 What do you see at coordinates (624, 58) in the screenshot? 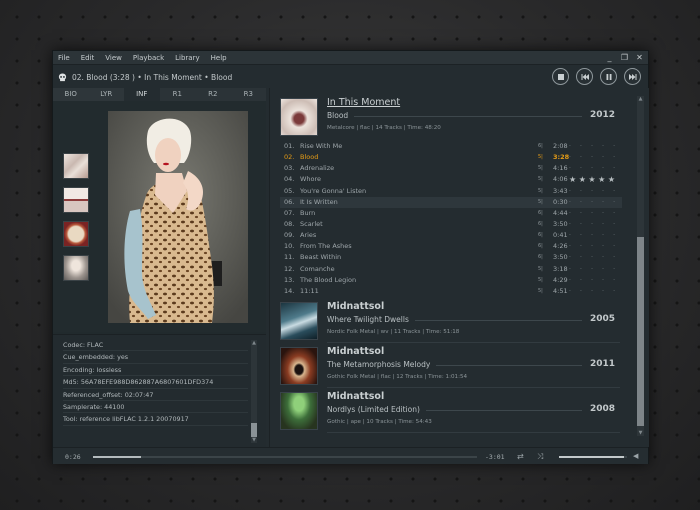
I see `restore-button: ❐` at bounding box center [624, 58].